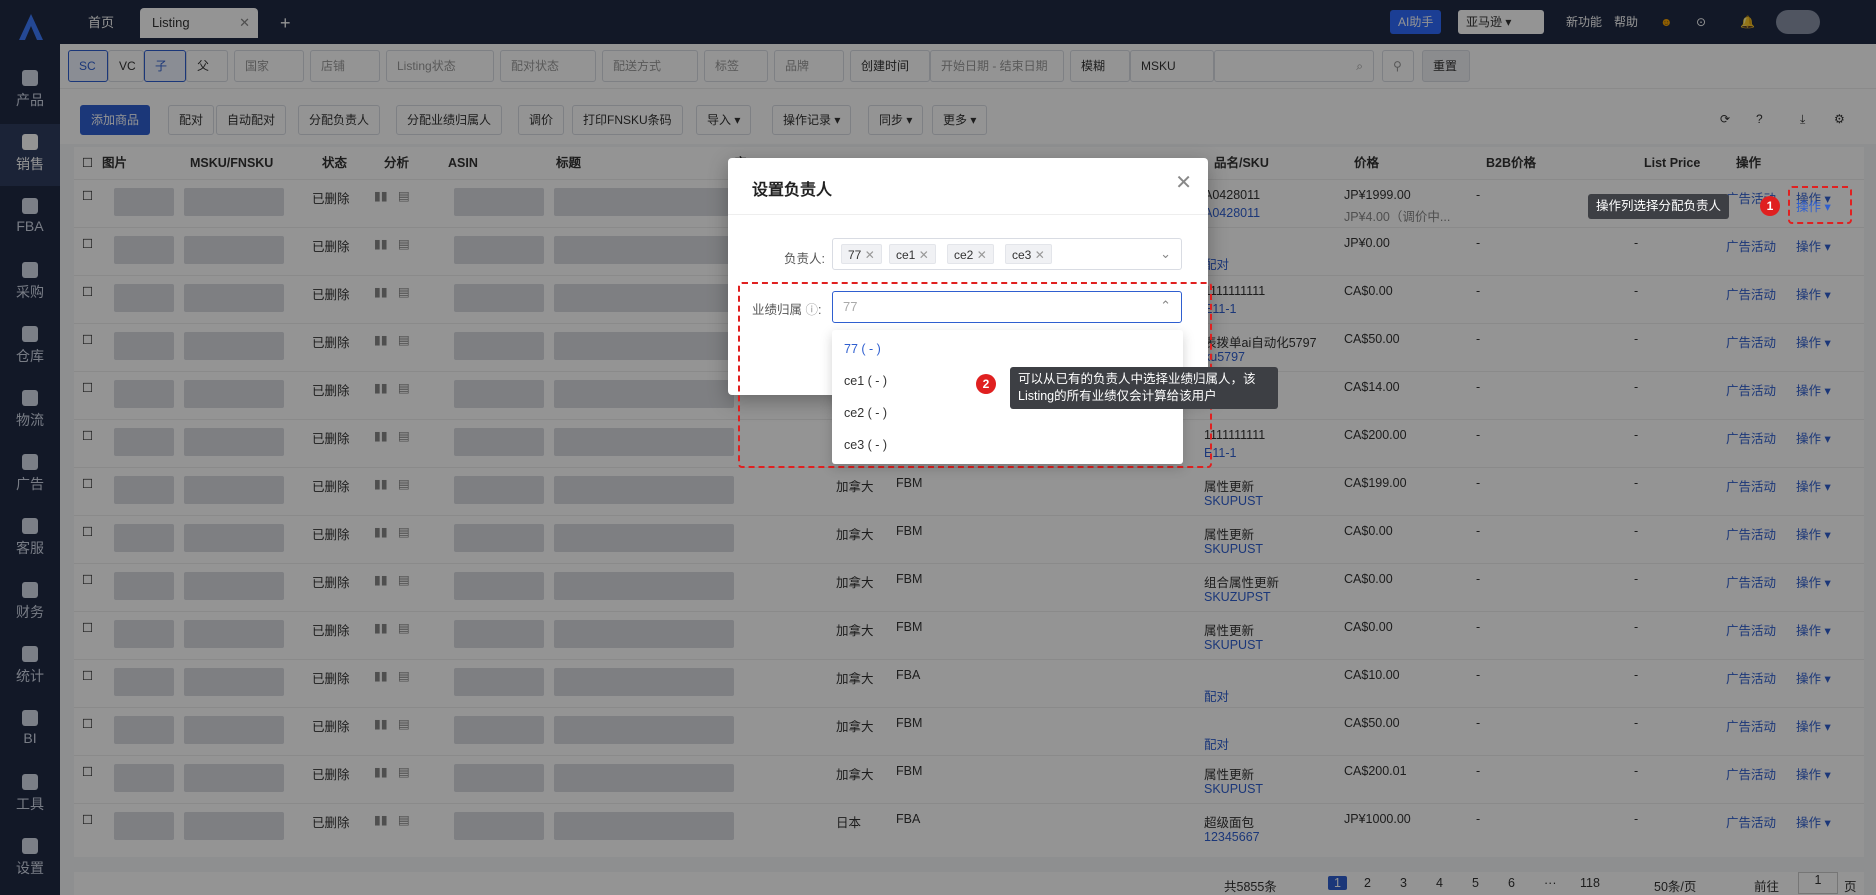  I want to click on tooltip-step2: 可以从已有的负责人中选择业绩归属人，该Listing的所有业绩仅会计算给该用户, so click(1144, 388).